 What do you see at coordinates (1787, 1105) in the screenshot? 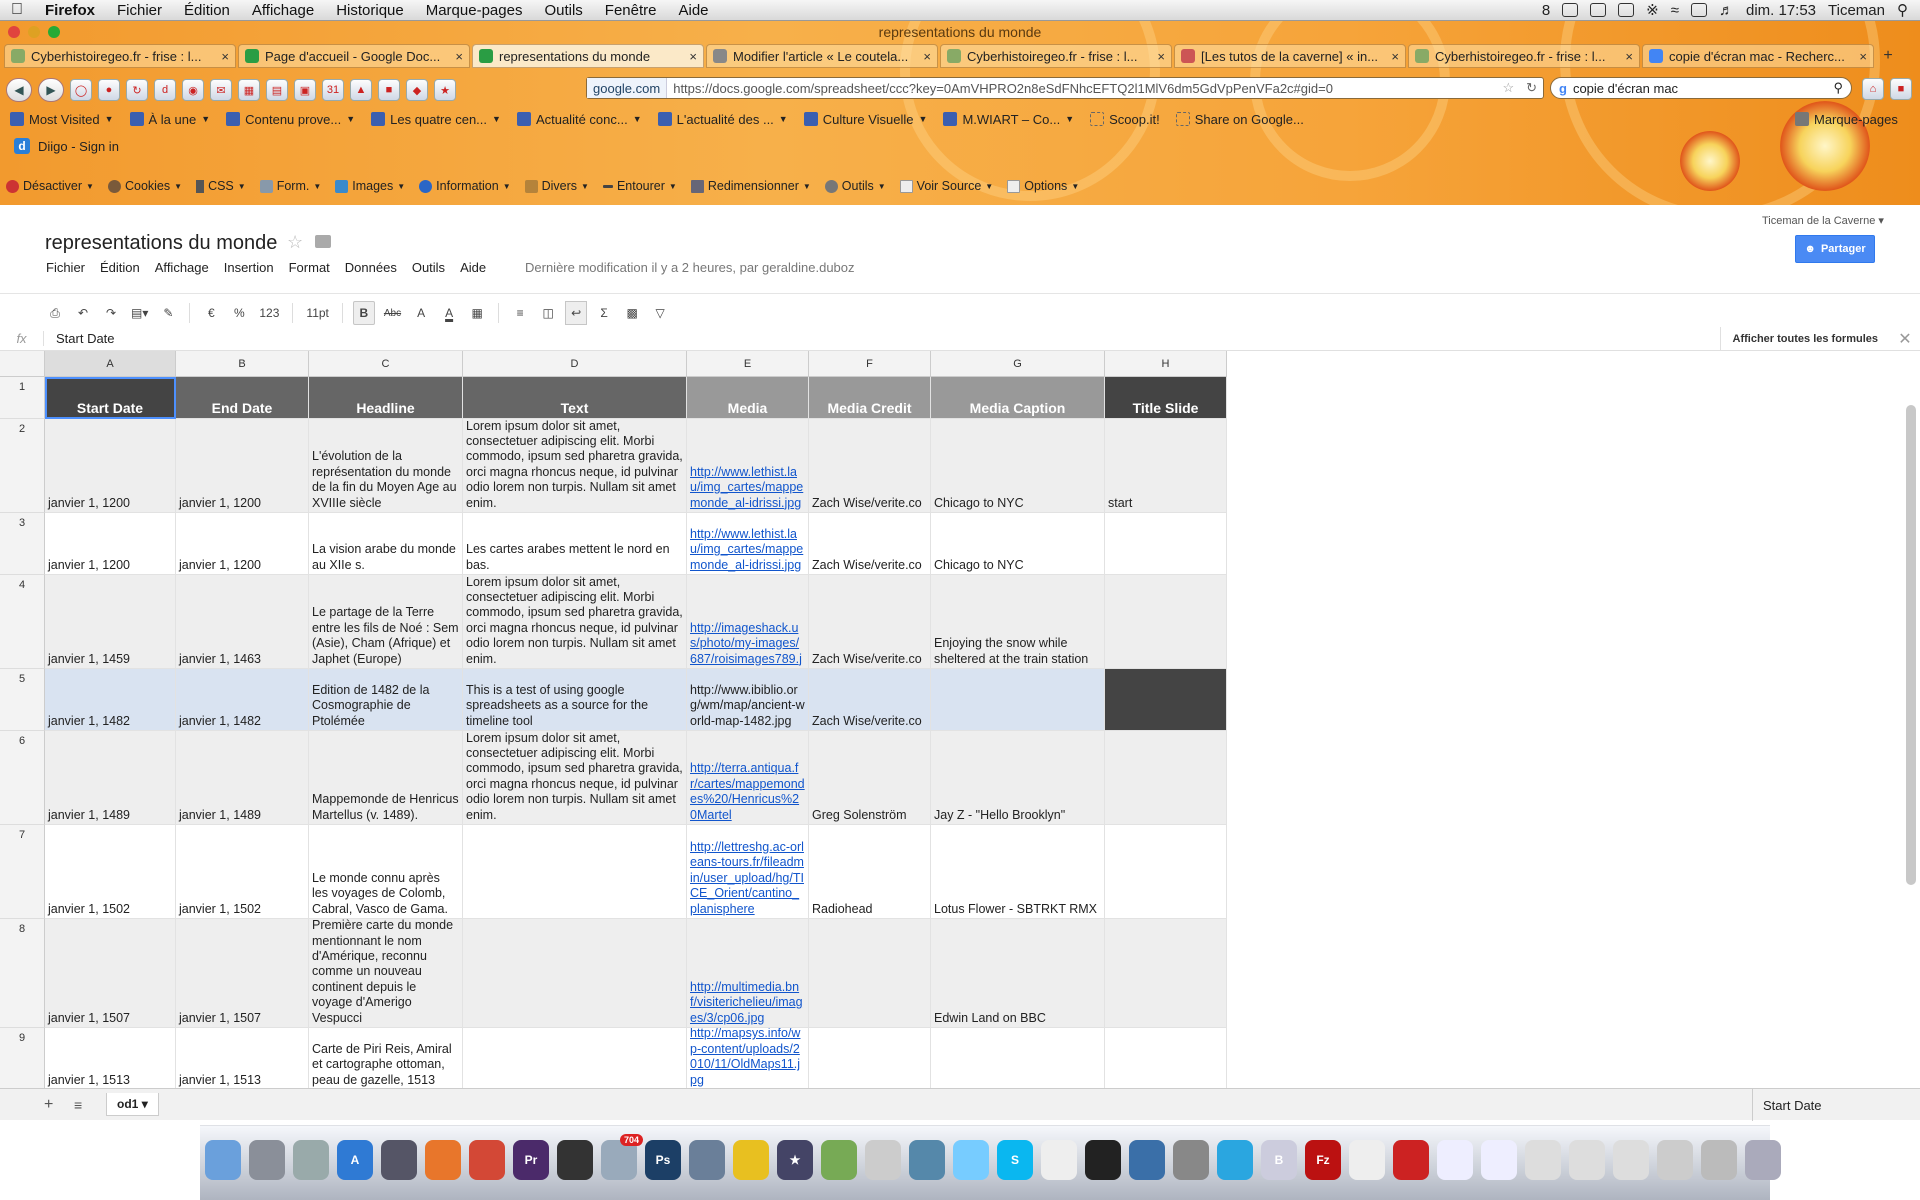
I see `selection-summary: Start Date` at bounding box center [1787, 1105].